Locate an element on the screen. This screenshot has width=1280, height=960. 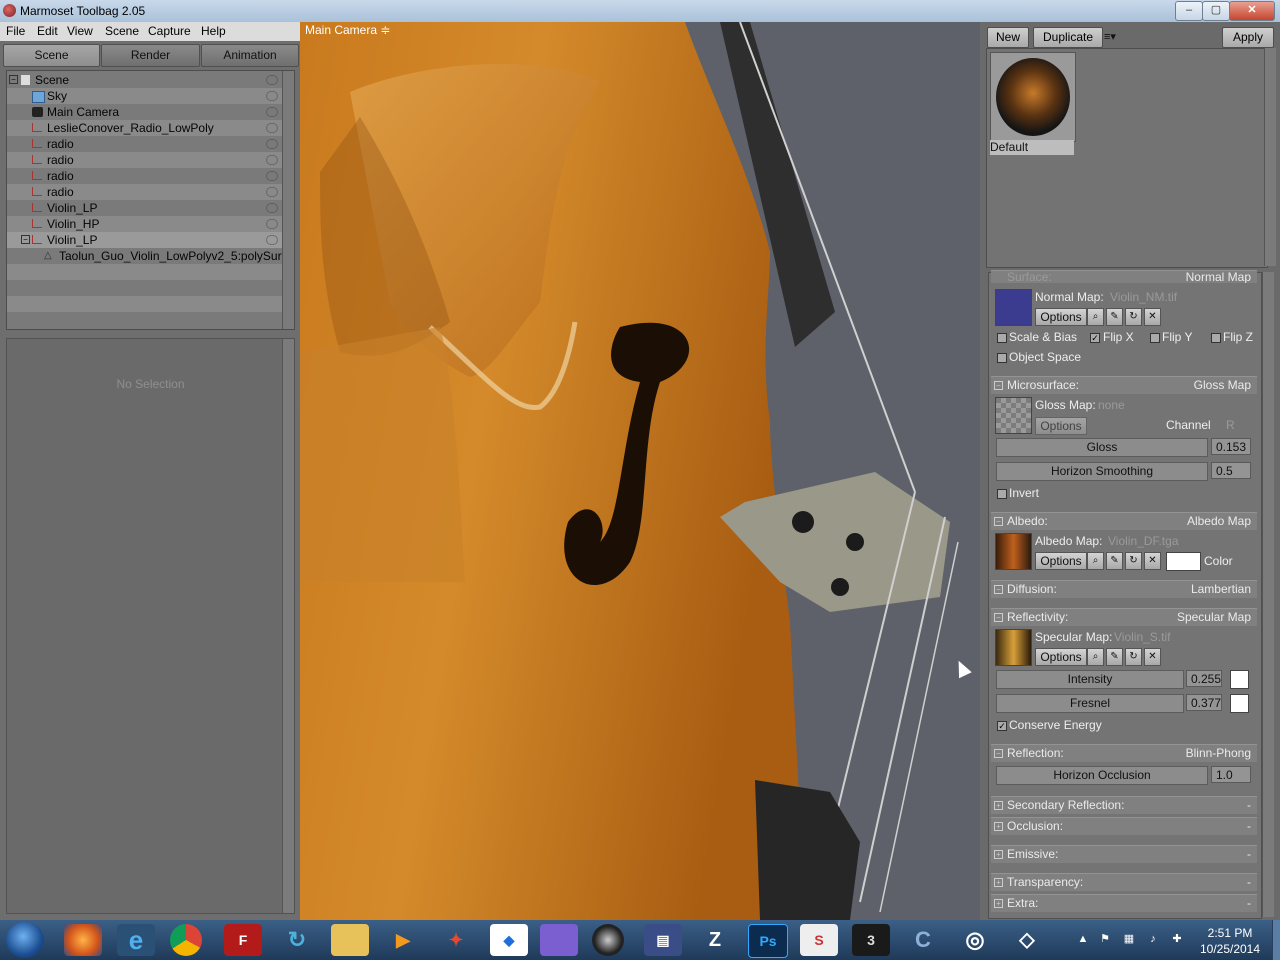
material-properties-scrollbar is located at coordinates (1268, 594).